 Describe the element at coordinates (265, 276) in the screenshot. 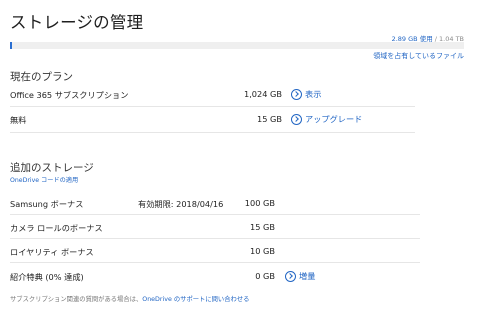

I see `referral-bonus-size: 0 GB` at that location.